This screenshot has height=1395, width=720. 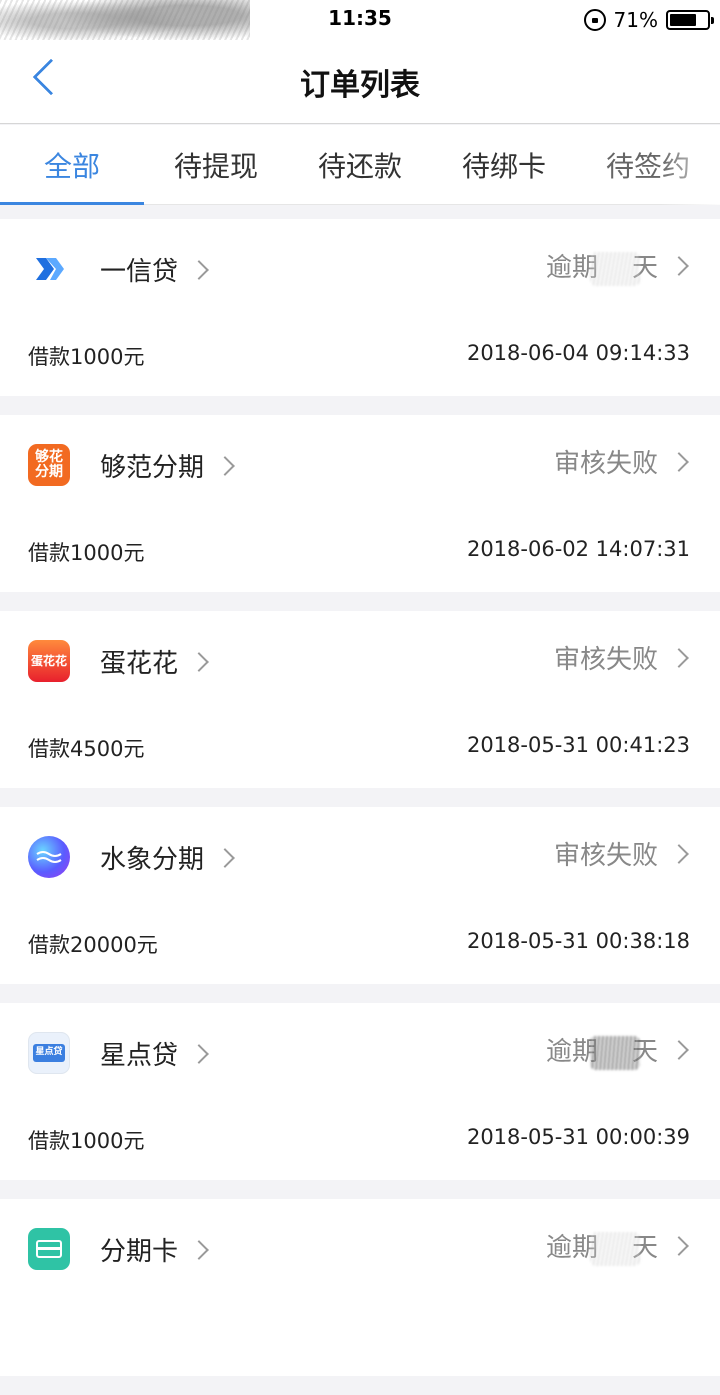 I want to click on order-card: 水象分期 审核失败 借款20000元 2018-05-31 00:38:18, so click(x=360, y=895).